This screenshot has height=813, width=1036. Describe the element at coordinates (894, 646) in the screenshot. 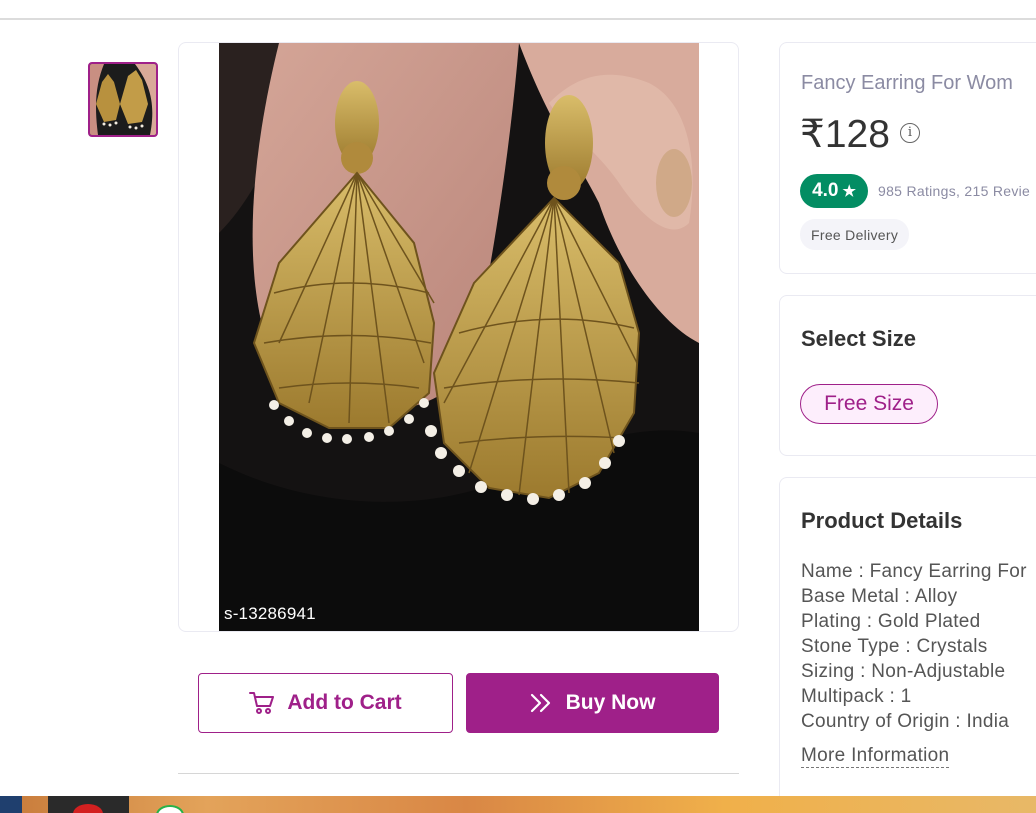

I see `detail-stone-type: Stone Type : Crystals` at that location.